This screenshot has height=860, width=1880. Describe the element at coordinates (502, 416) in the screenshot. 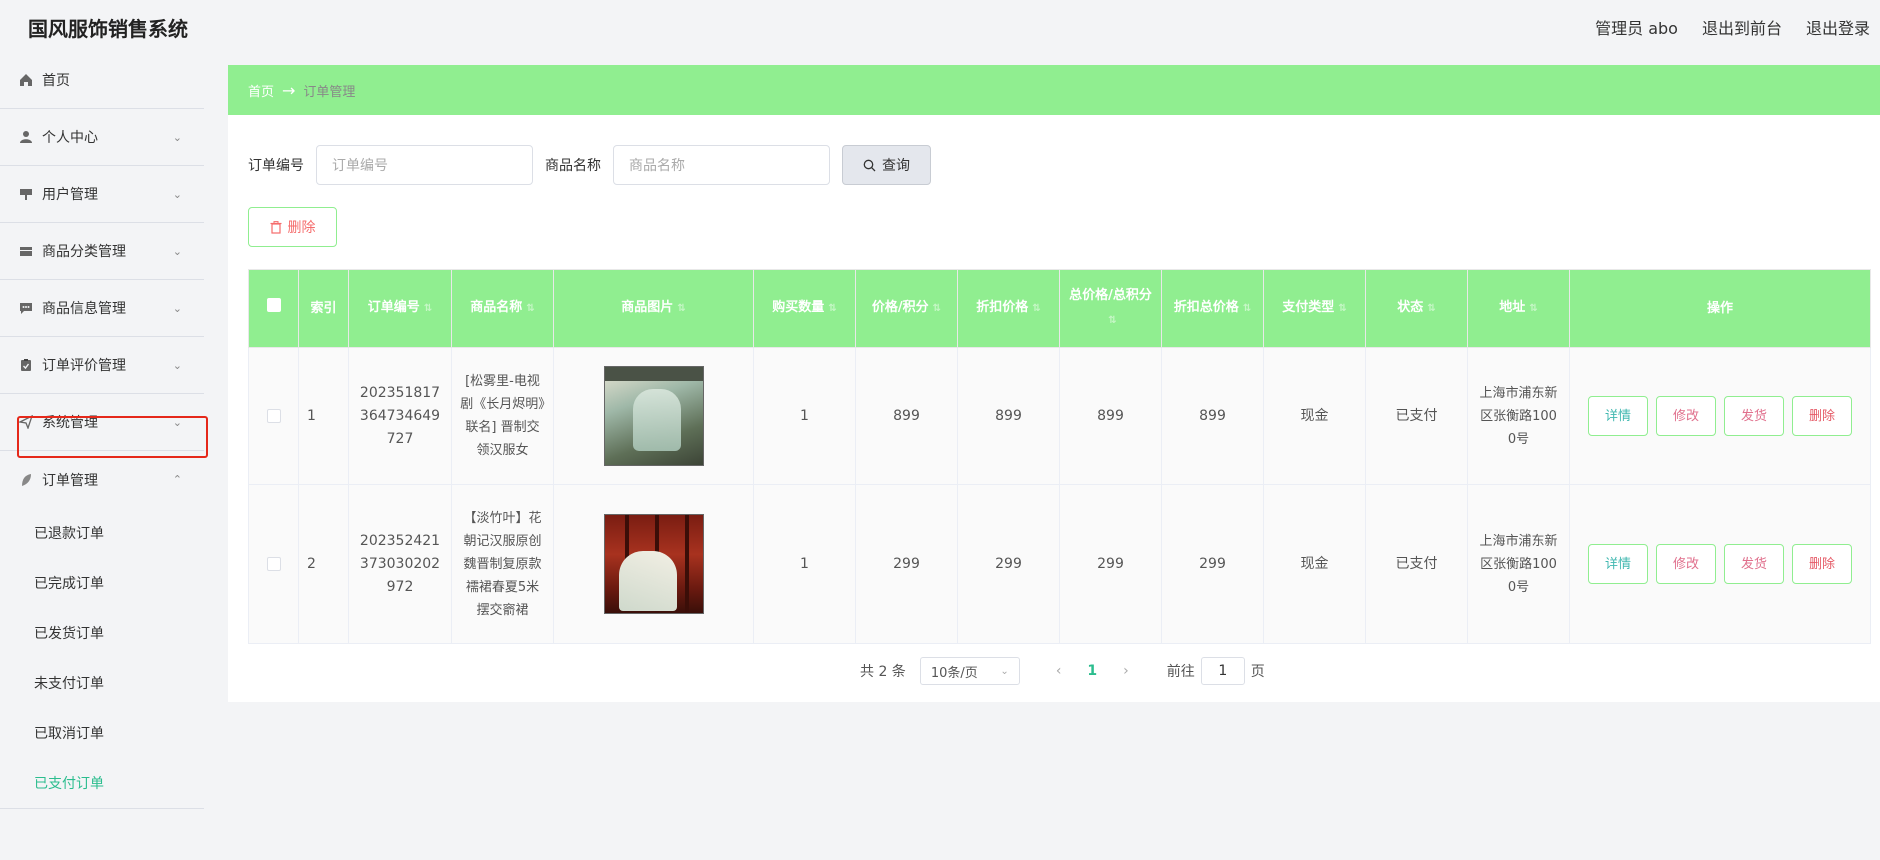

I see `cell-product-name: [松雾里-电视剧《长月烬明》联名] 晋制交领汉服女` at that location.